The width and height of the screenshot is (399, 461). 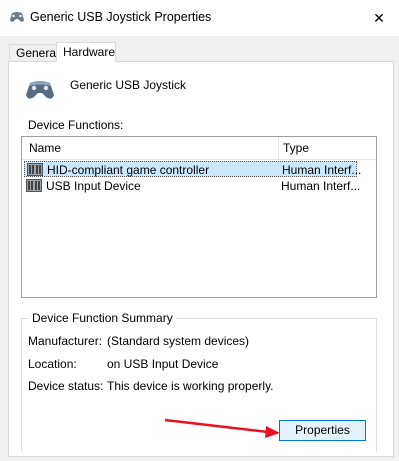 What do you see at coordinates (86, 52) in the screenshot?
I see `tab-hardware: Hardware` at bounding box center [86, 52].